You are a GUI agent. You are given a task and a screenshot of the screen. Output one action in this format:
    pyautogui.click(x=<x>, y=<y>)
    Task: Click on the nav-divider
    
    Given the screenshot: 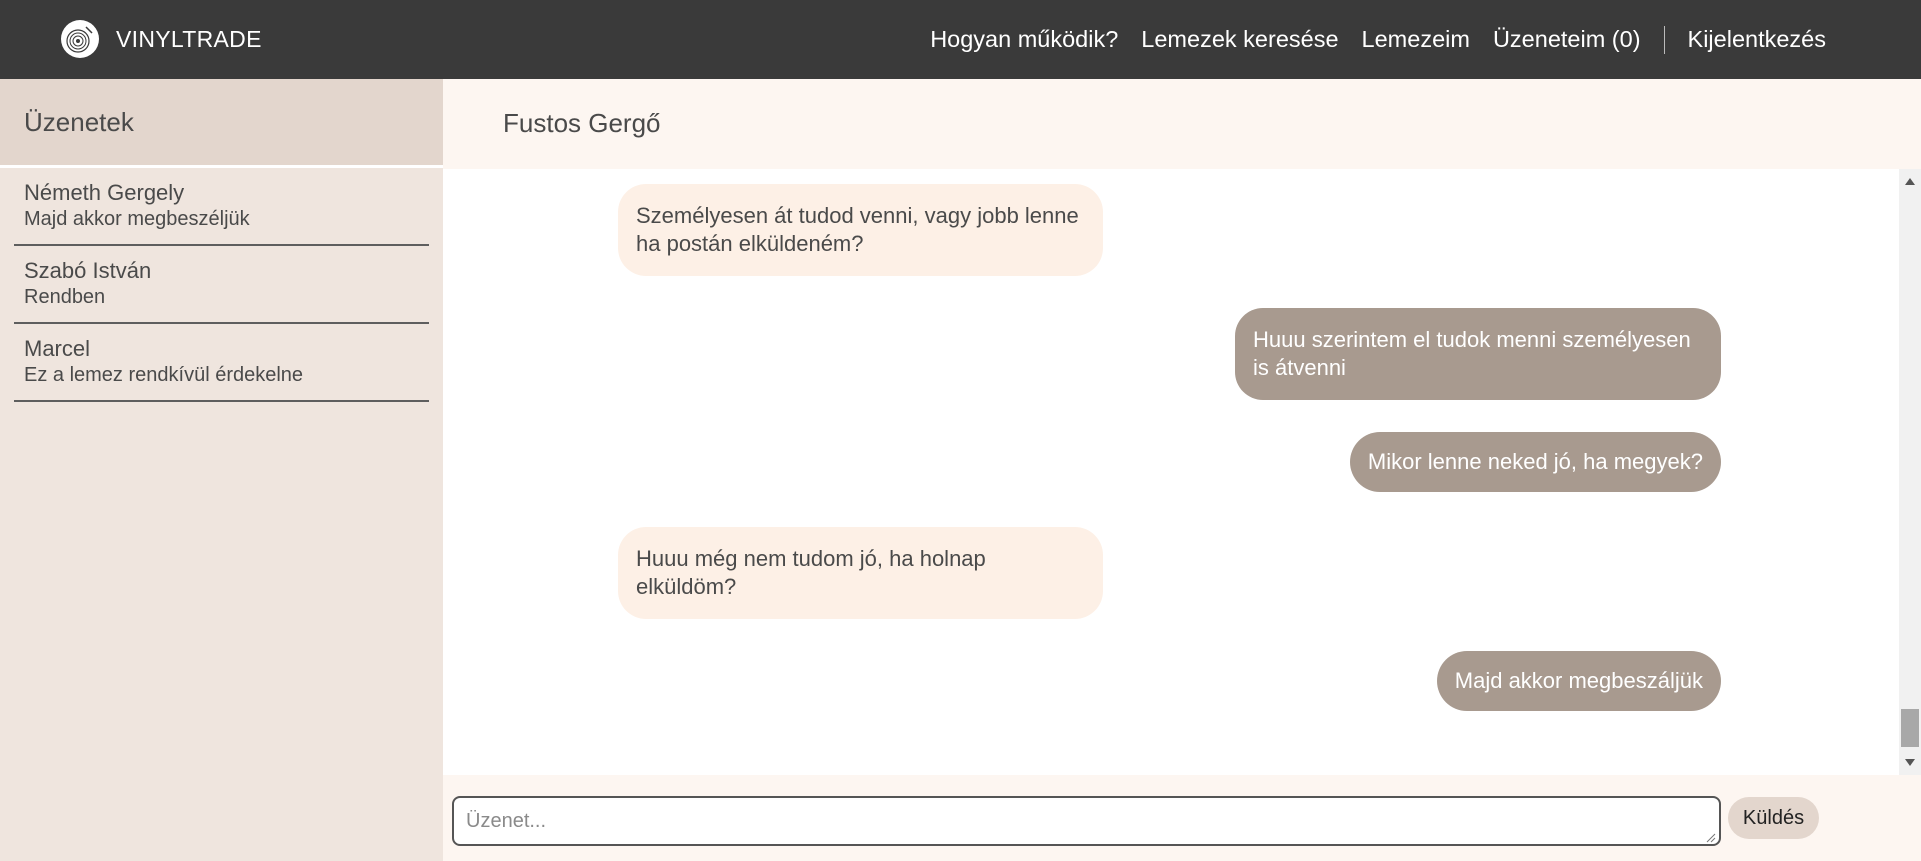 What is the action you would take?
    pyautogui.click(x=1664, y=39)
    